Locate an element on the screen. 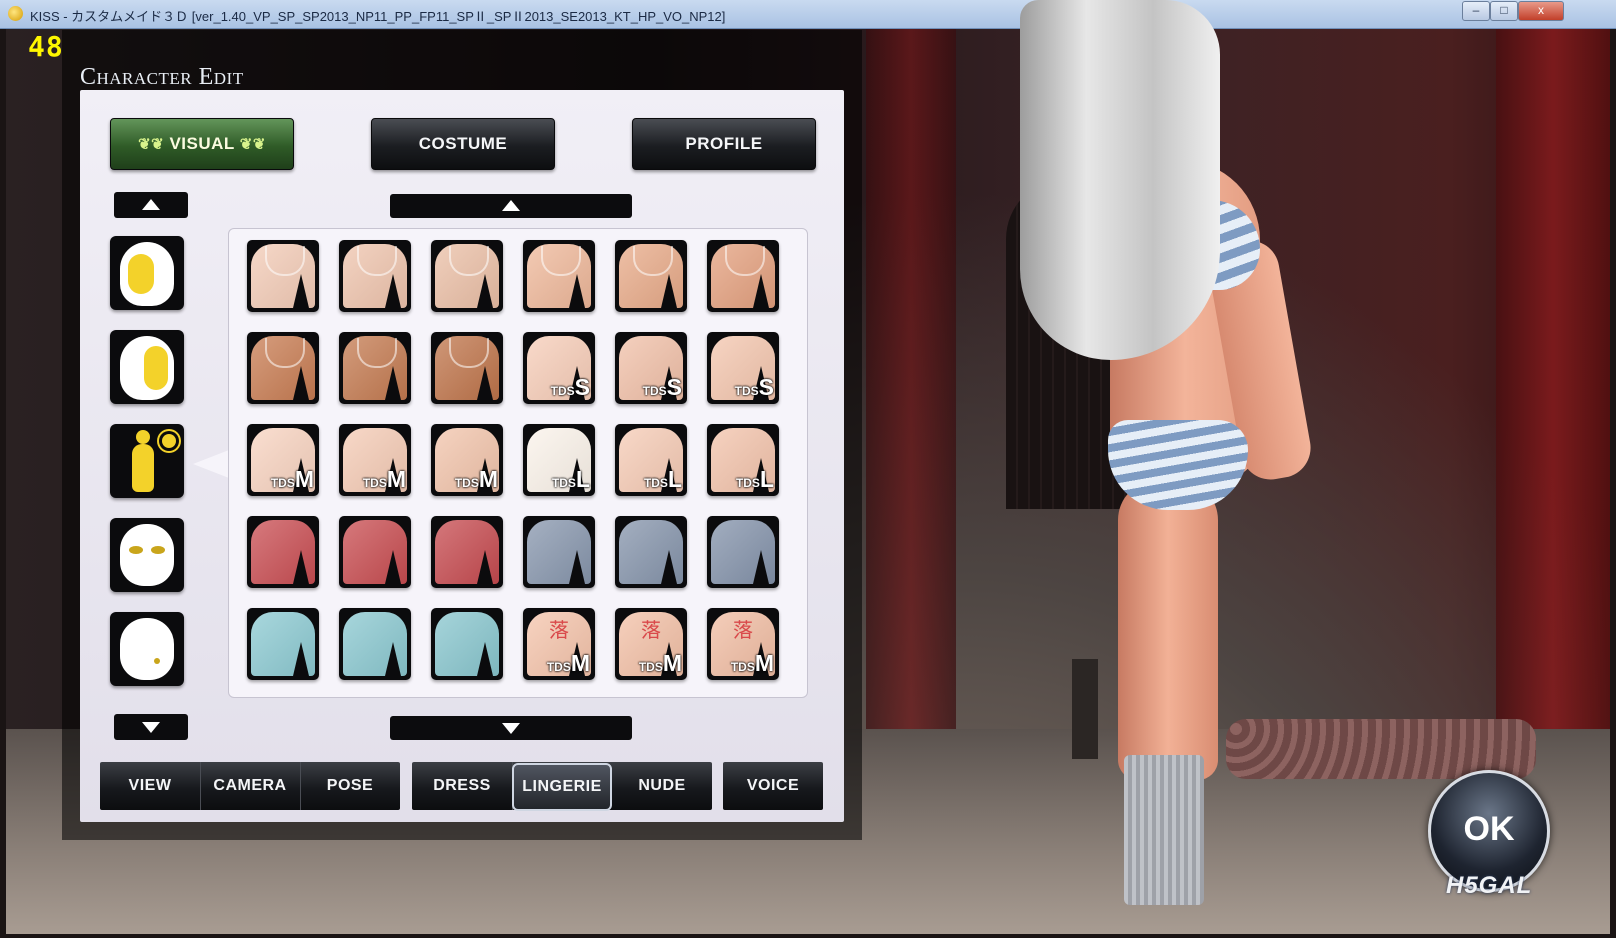 The height and width of the screenshot is (938, 1616). view-button: VIEW is located at coordinates (150, 786).